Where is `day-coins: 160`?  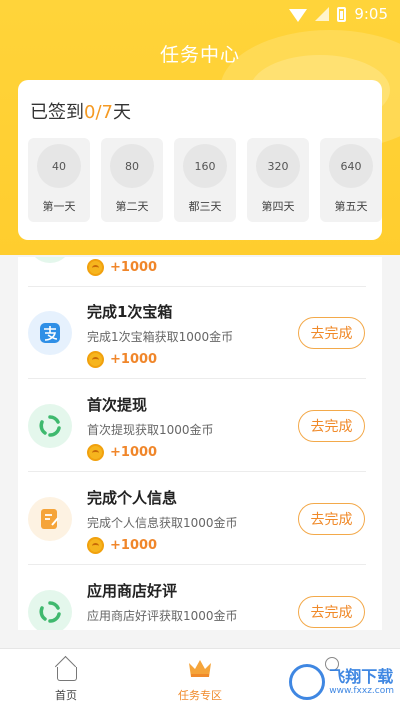 day-coins: 160 is located at coordinates (205, 166).